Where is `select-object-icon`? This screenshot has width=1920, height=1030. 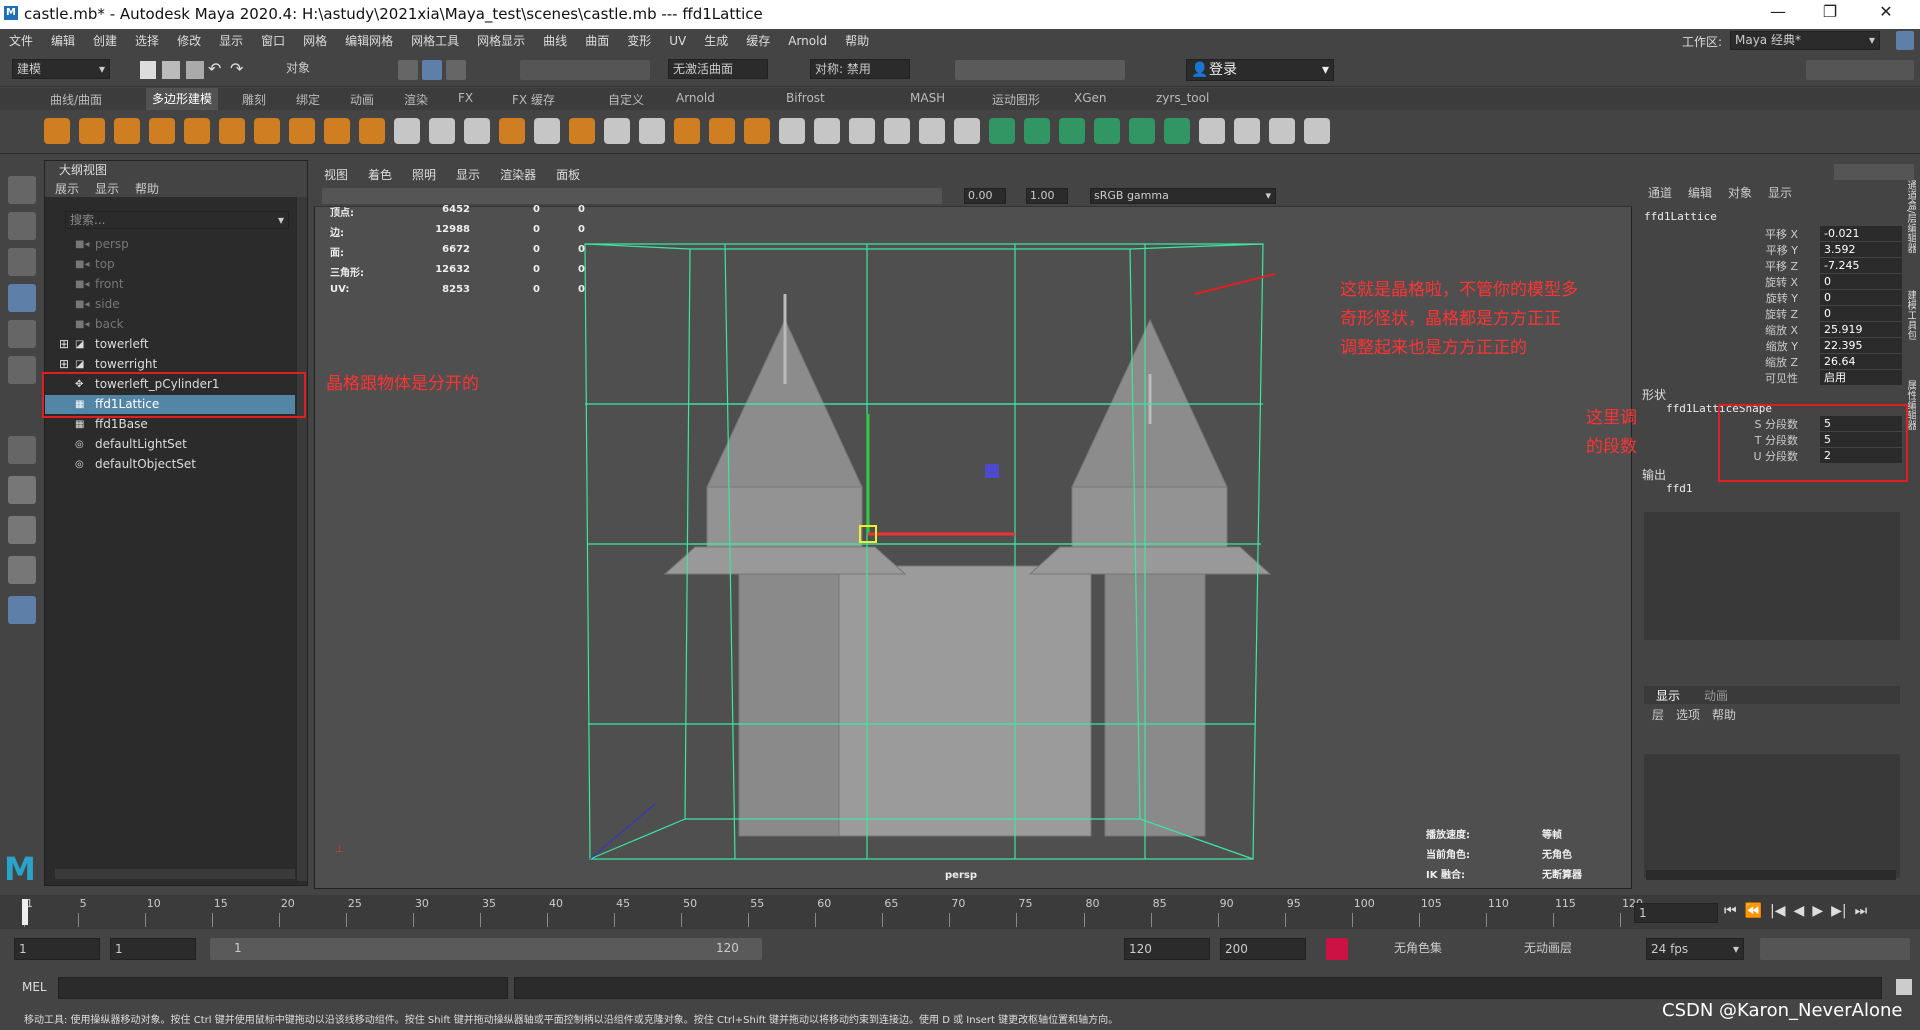
select-object-icon is located at coordinates (432, 70).